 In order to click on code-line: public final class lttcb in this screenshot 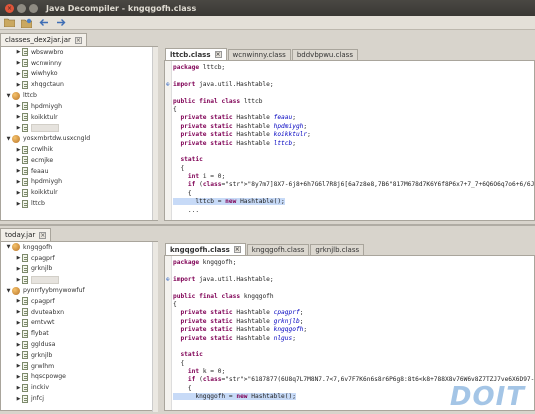, I will do `click(218, 101)`.